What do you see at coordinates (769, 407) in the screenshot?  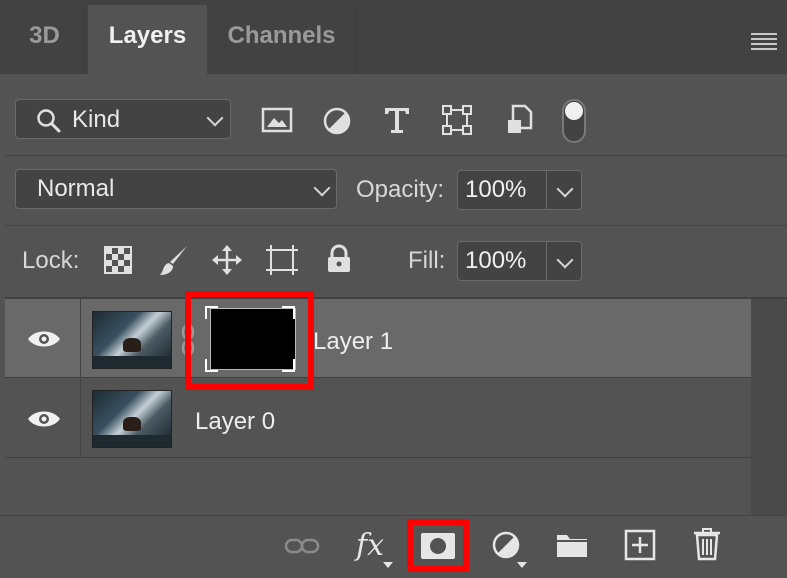 I see `layers-scrollbar` at bounding box center [769, 407].